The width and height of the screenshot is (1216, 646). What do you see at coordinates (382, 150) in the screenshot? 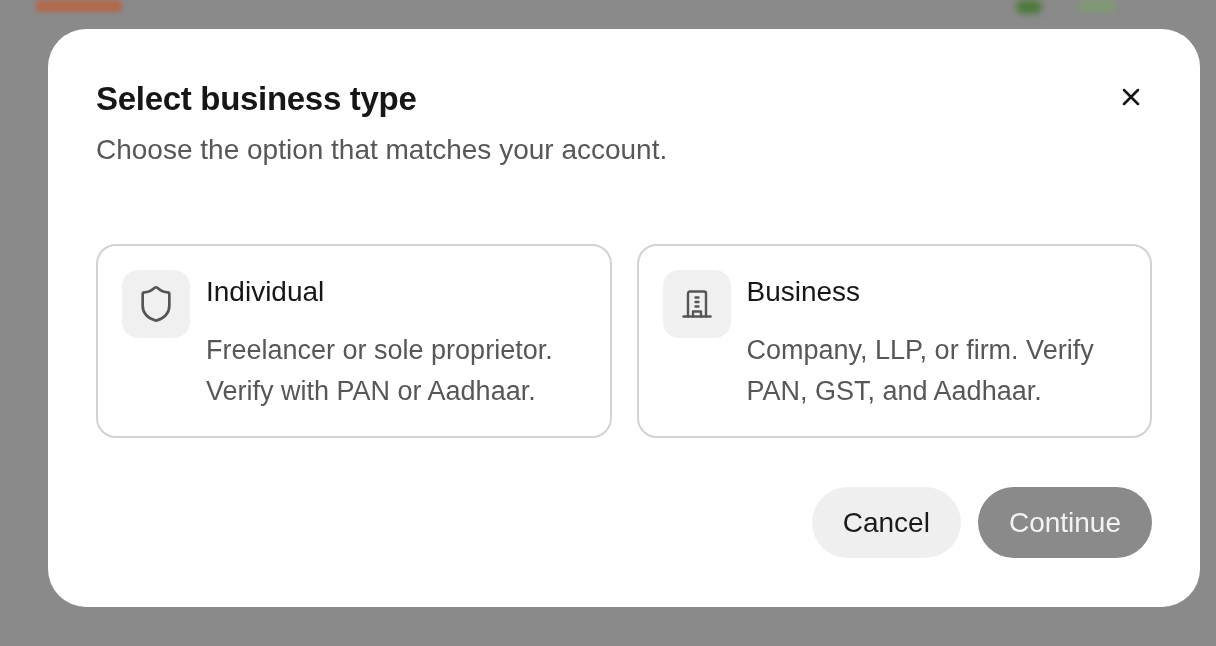
I see `dialog-subtitle: Choose the option that matches your account.` at bounding box center [382, 150].